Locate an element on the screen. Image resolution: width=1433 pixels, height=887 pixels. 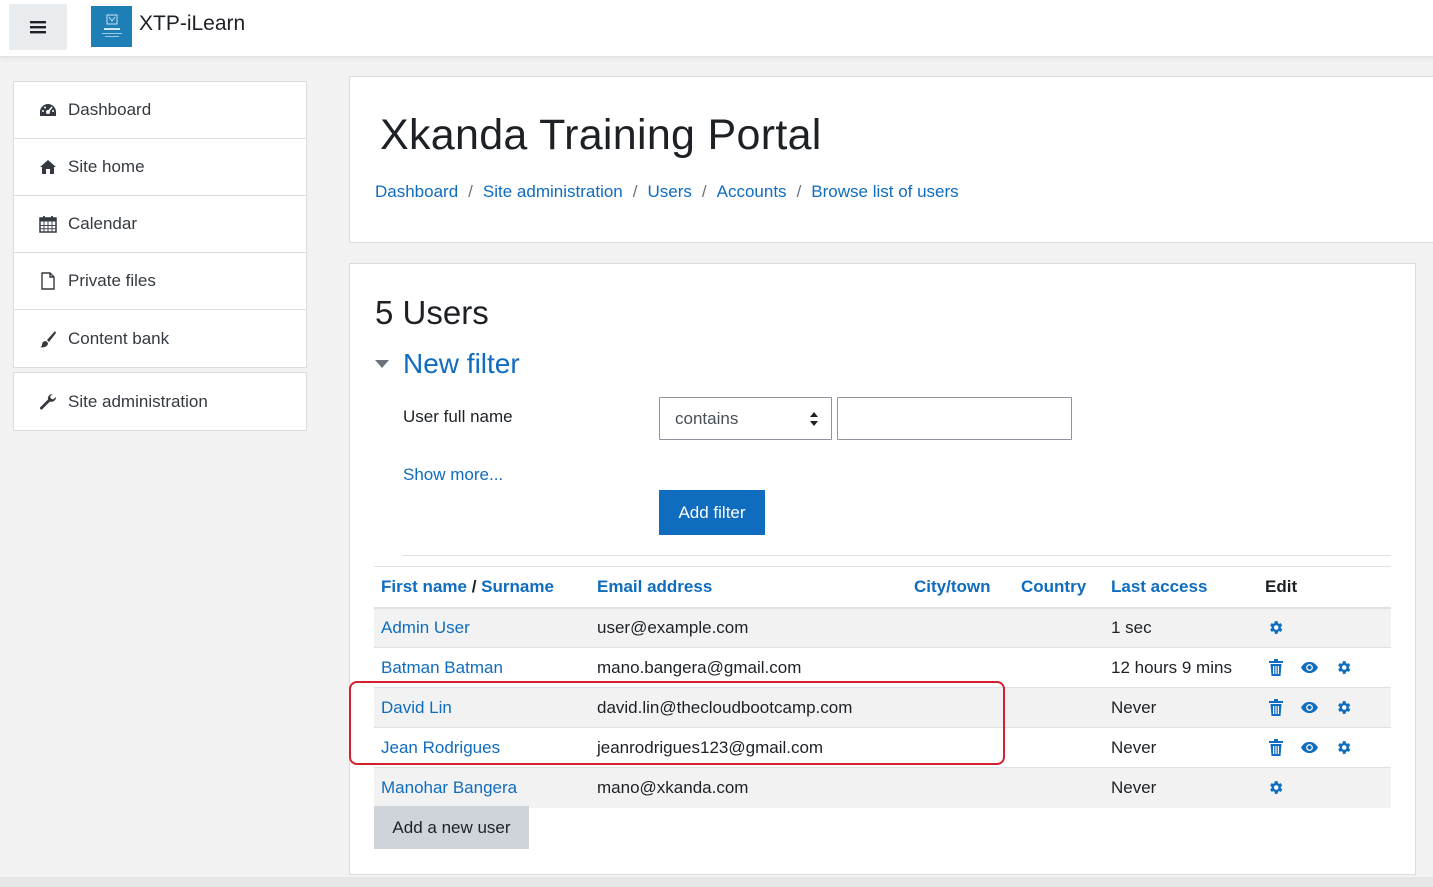
table-row: Admin User user@example.com 1 sec is located at coordinates (882, 627).